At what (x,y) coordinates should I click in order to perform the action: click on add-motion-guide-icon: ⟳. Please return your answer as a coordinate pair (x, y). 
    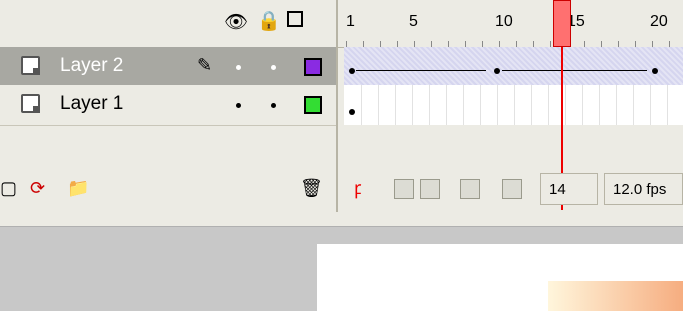
    Looking at the image, I should click on (37, 188).